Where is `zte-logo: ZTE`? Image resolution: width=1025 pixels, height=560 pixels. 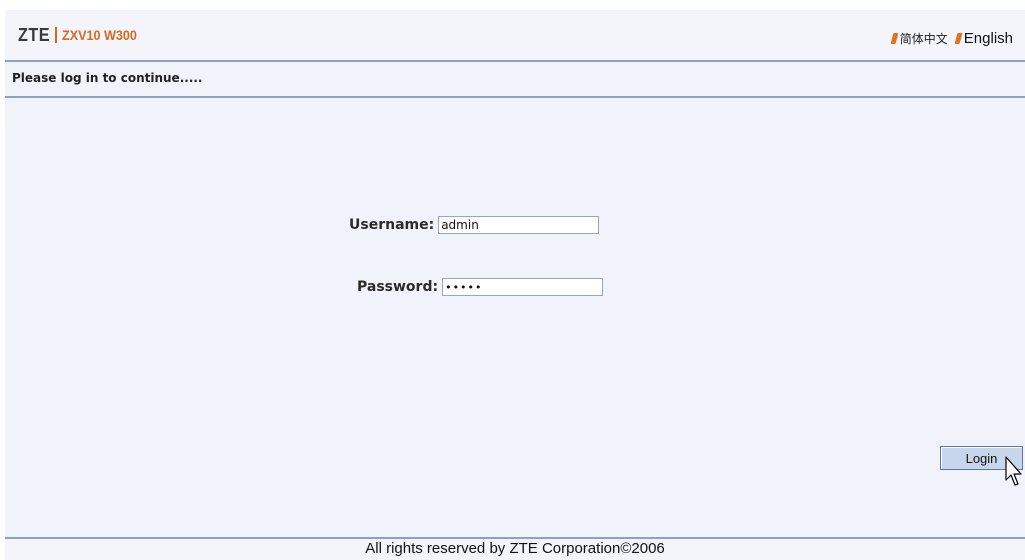 zte-logo: ZTE is located at coordinates (34, 34).